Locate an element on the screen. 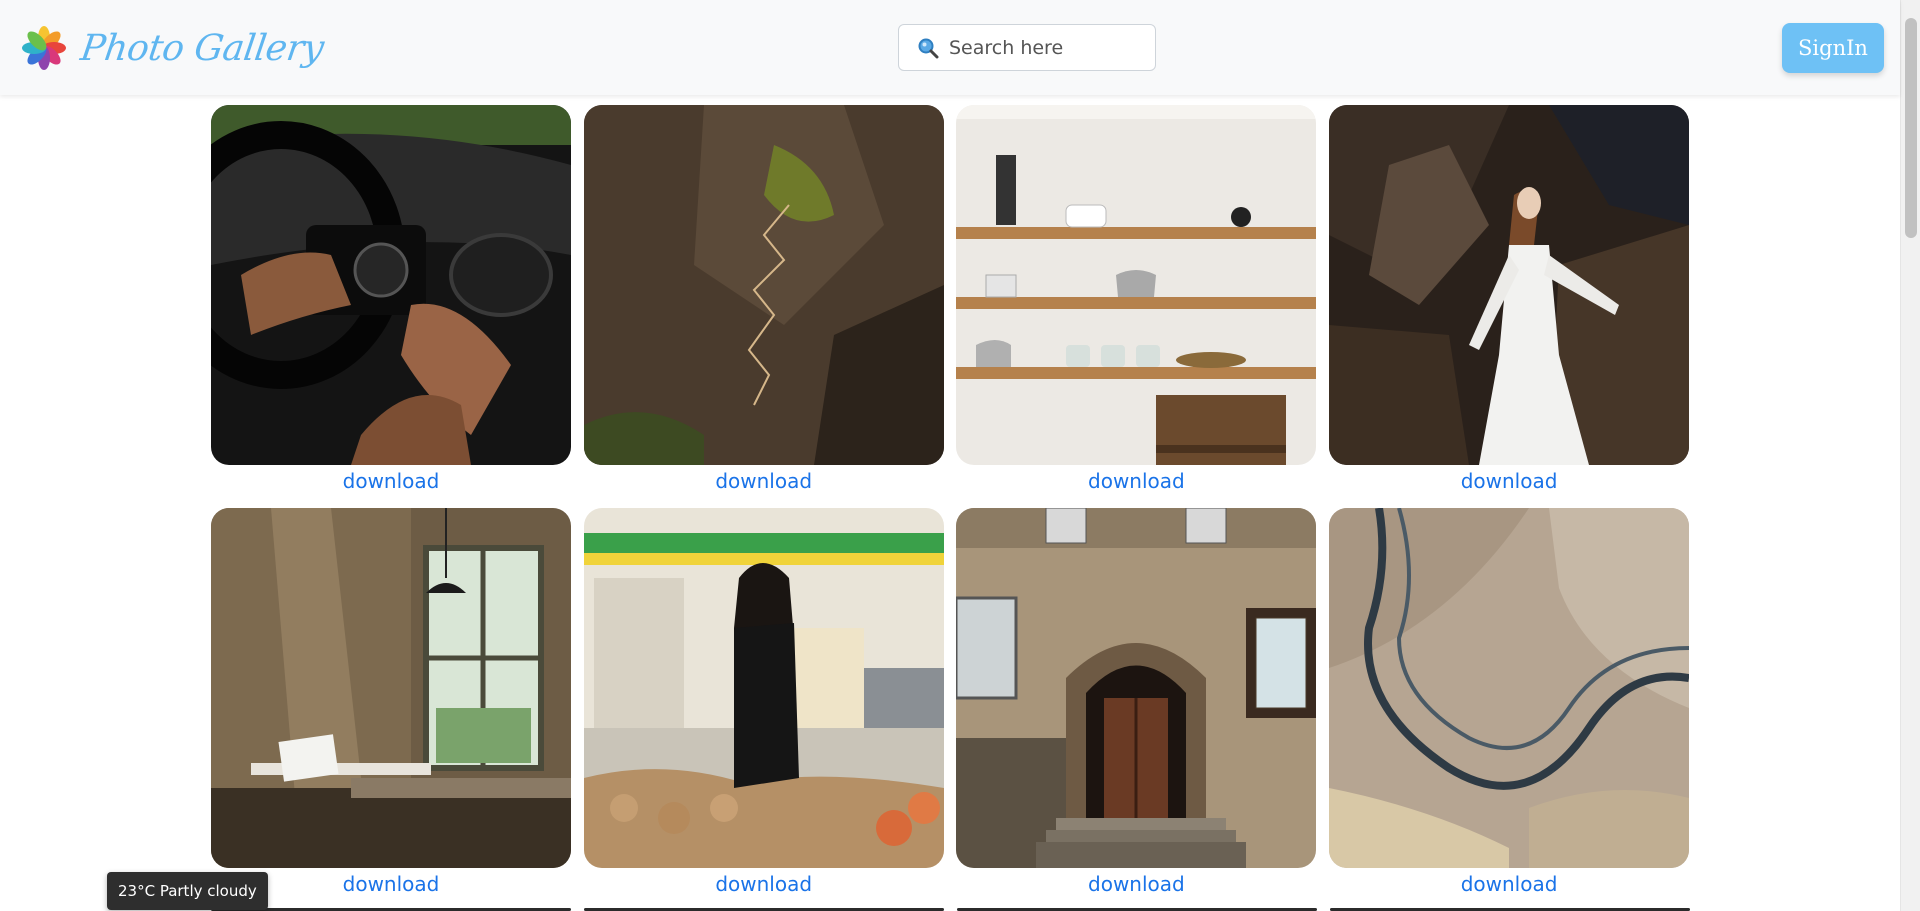 The width and height of the screenshot is (1920, 911). top-navbar: Photo Gallery SignIn is located at coordinates (950, 47).